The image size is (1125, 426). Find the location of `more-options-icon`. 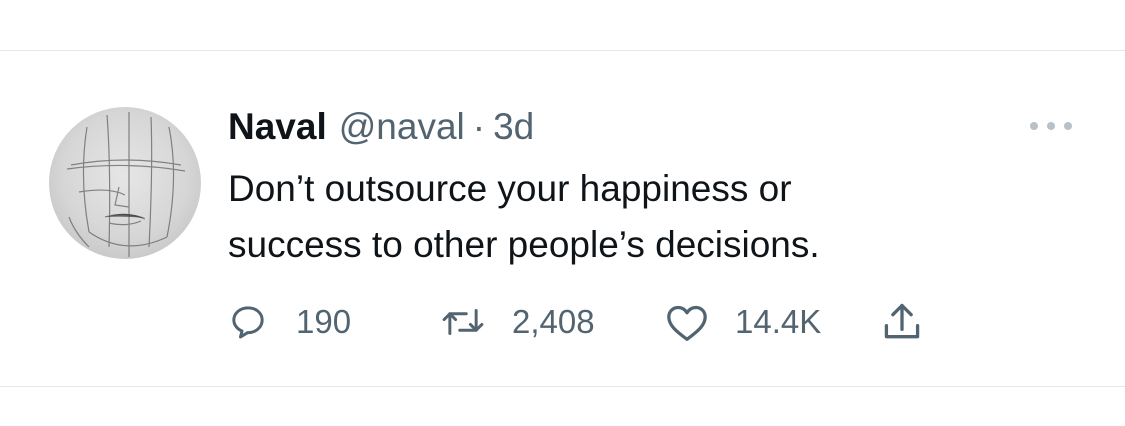

more-options-icon is located at coordinates (1051, 126).